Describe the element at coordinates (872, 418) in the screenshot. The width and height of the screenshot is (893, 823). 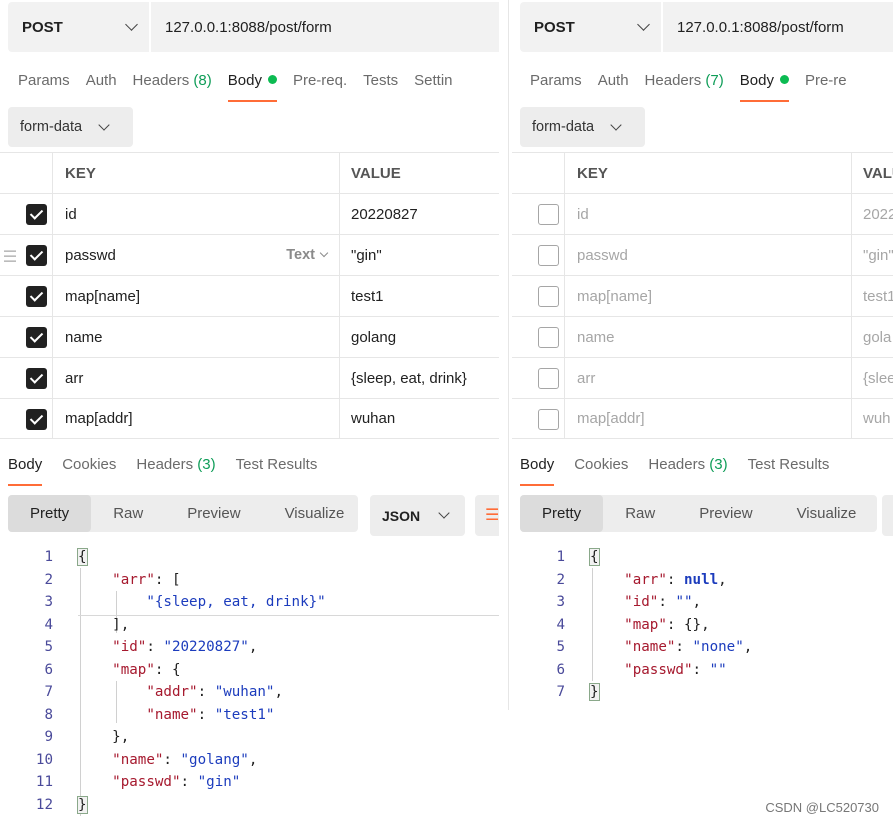
I see `value-cell: wuh` at that location.